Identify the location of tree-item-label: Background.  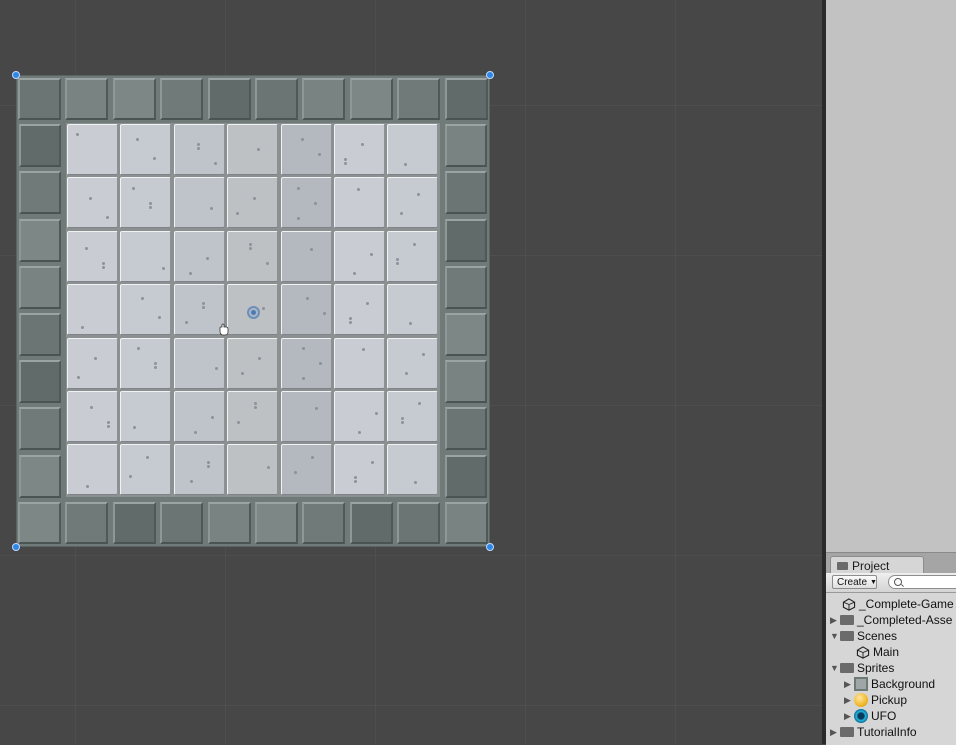
(903, 684).